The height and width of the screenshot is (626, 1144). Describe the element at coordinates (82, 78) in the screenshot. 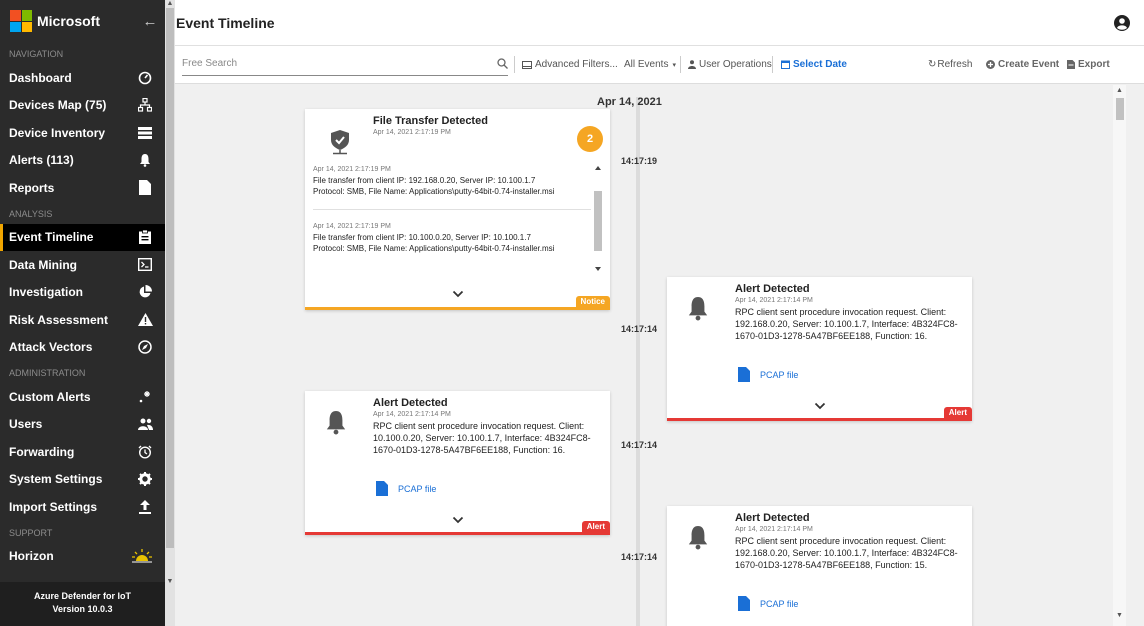

I see `sidebar-item-dashboard: Dashboard` at that location.